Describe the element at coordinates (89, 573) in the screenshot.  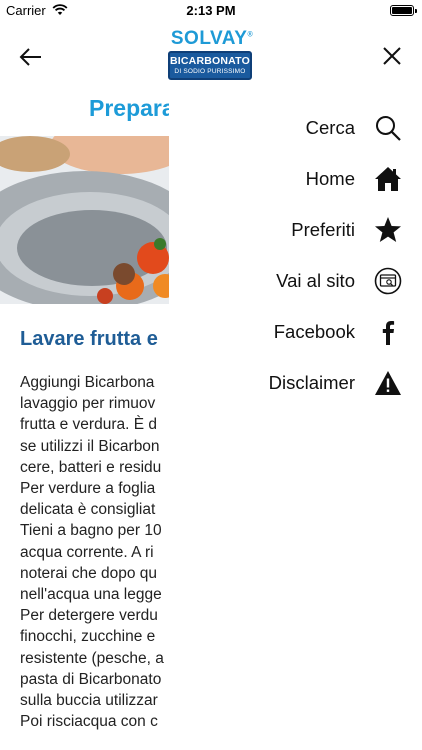
I see `article-line: noterai che dopo qu` at that location.